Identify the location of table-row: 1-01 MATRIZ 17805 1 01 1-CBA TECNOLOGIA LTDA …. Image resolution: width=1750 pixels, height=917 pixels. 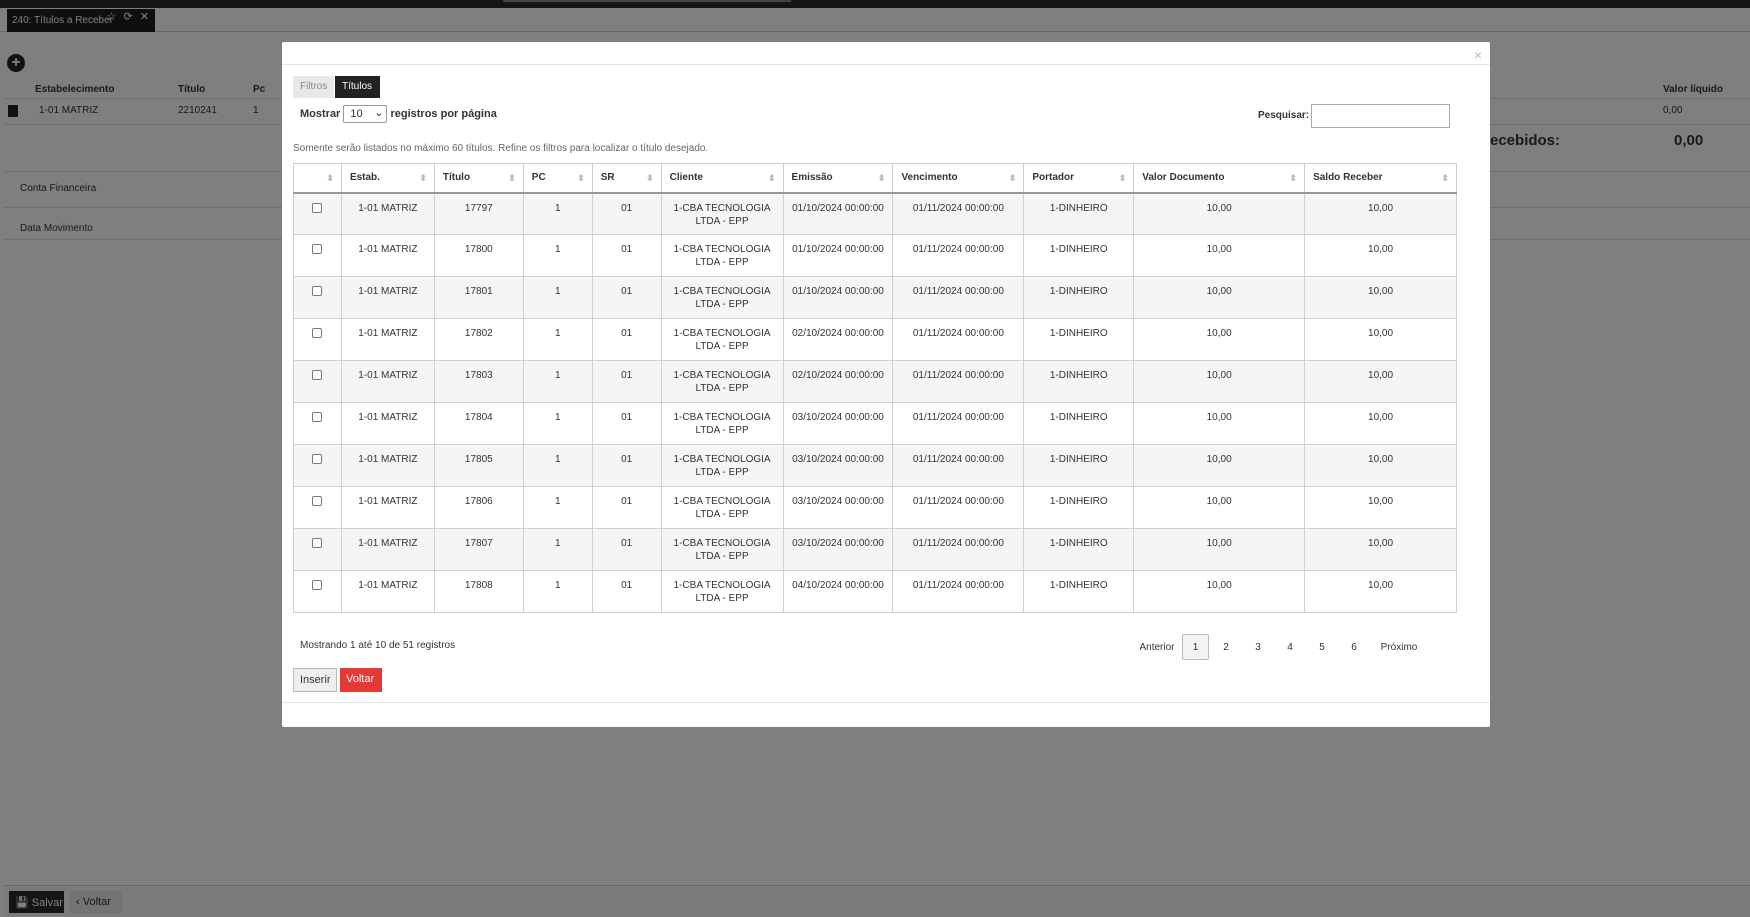
(875, 465).